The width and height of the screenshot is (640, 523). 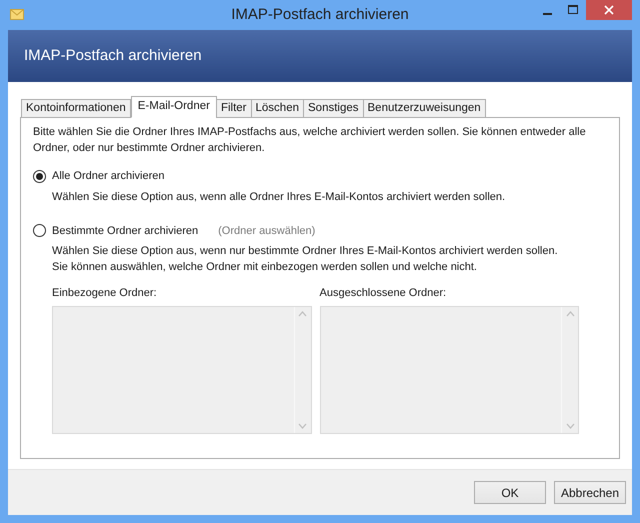 I want to click on tab: Filter, so click(x=234, y=108).